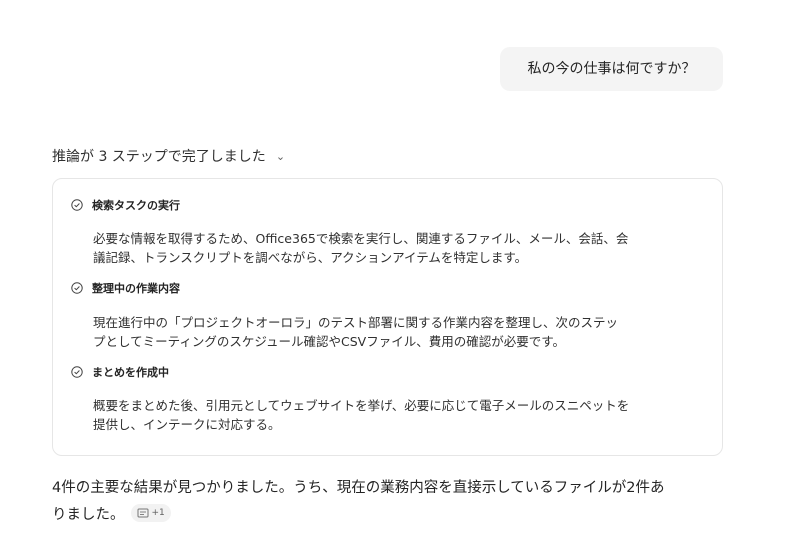  I want to click on chevron-down-icon: ⌄, so click(280, 156).